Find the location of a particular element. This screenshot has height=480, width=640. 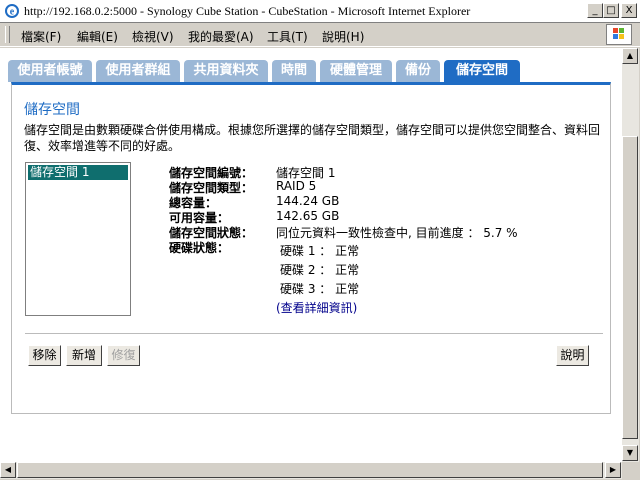

menu-help: 說明(H) is located at coordinates (343, 36).